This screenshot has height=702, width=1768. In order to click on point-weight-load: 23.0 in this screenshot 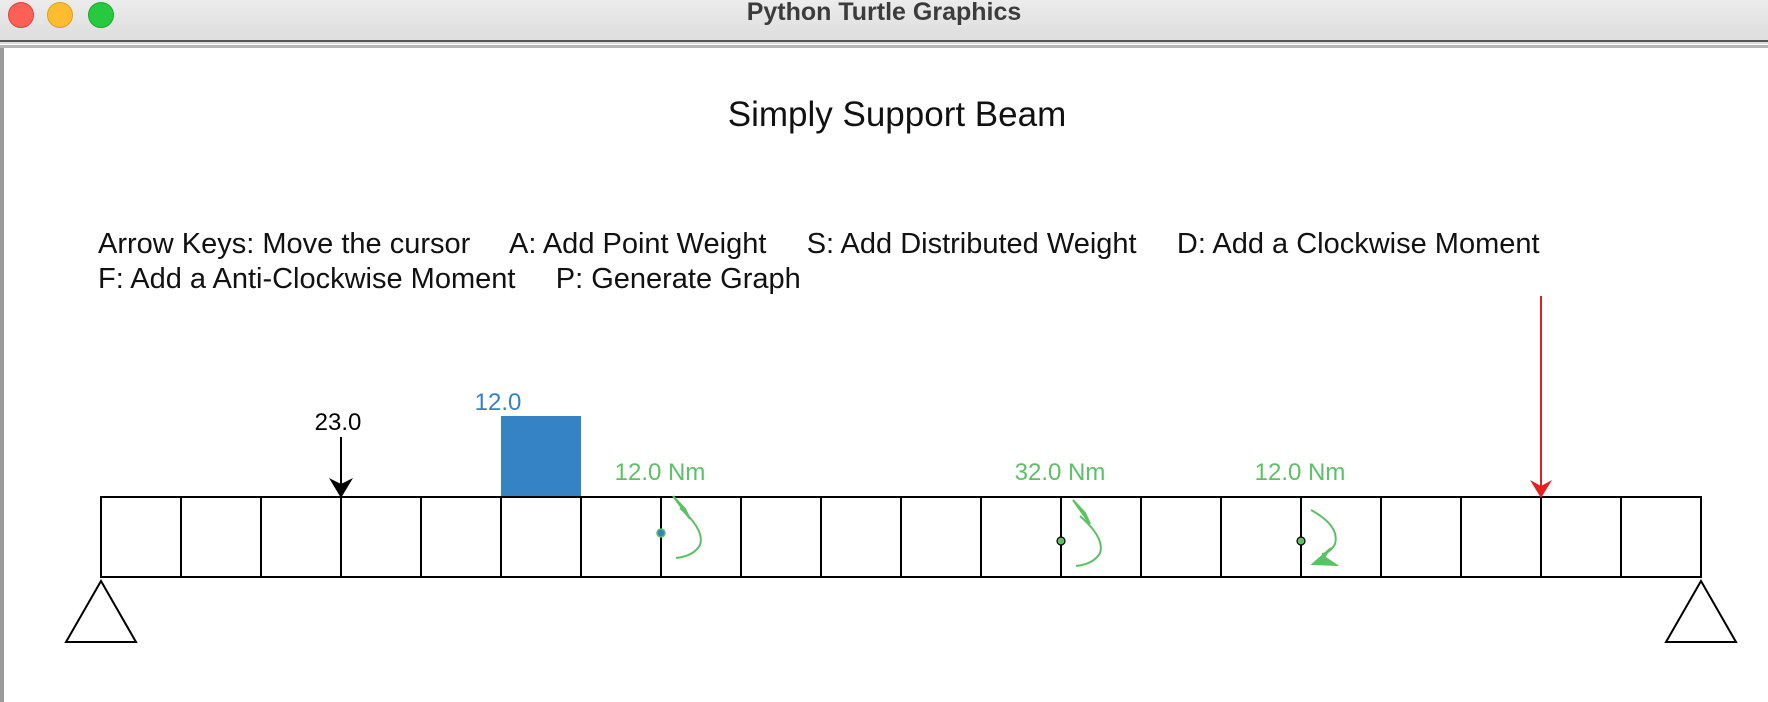, I will do `click(338, 453)`.